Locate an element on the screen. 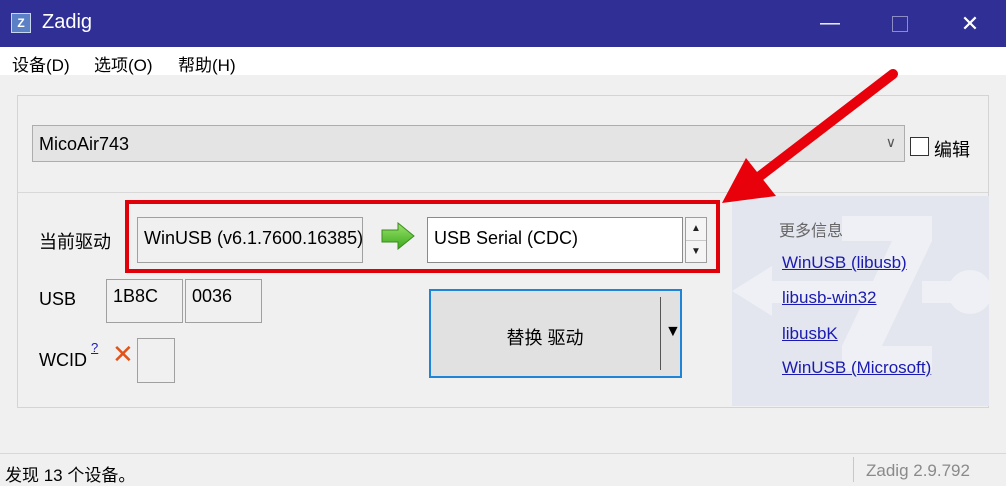 The width and height of the screenshot is (1006, 486). button-split-divider is located at coordinates (660, 333).